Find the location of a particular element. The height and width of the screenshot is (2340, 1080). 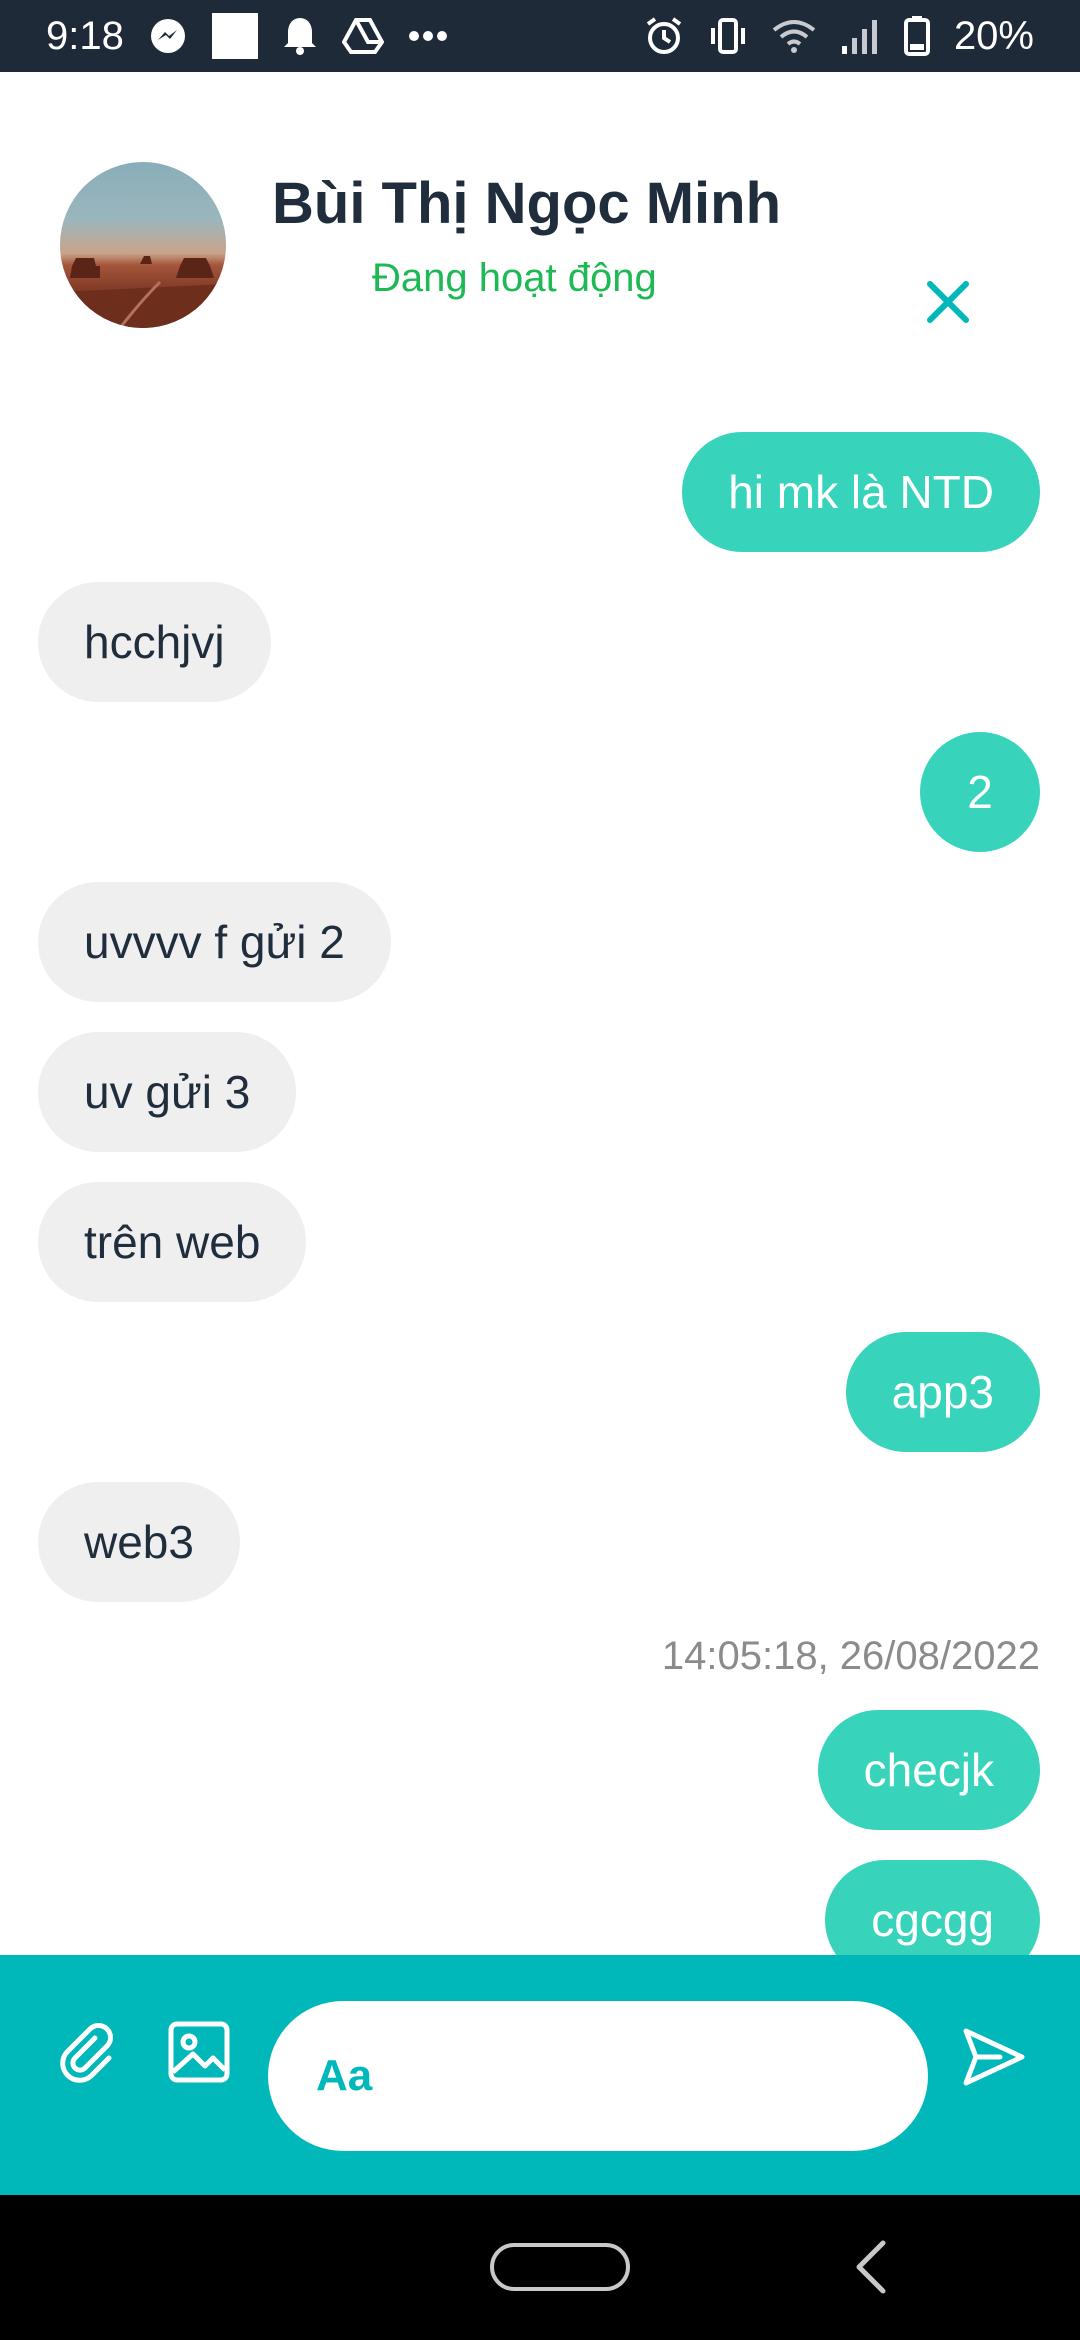

message-input-container is located at coordinates (598, 2076).